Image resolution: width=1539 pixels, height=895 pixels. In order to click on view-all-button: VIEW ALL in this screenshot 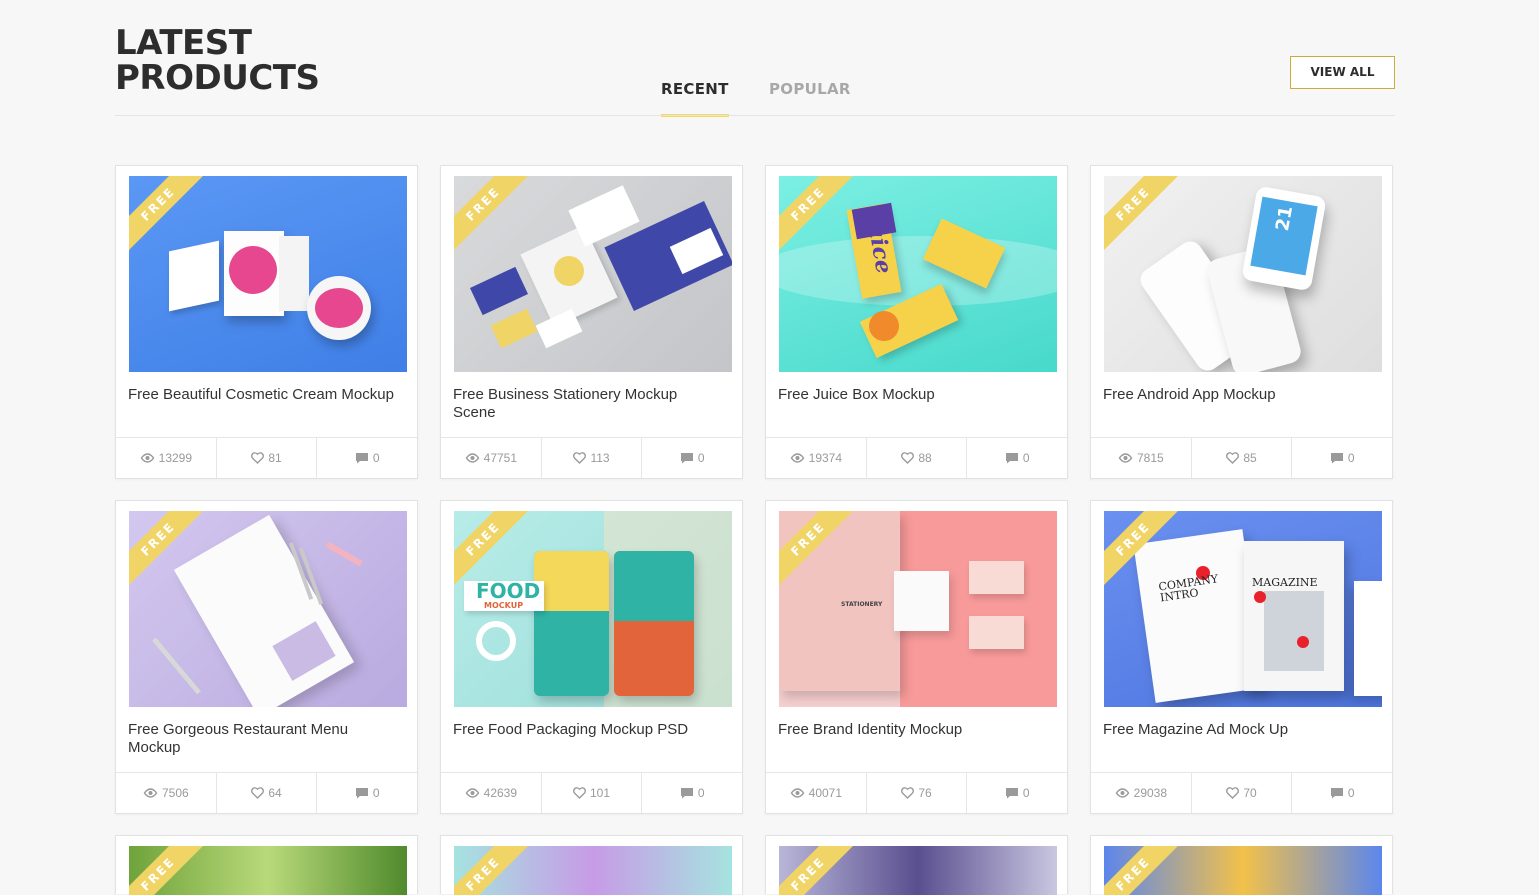, I will do `click(1342, 72)`.